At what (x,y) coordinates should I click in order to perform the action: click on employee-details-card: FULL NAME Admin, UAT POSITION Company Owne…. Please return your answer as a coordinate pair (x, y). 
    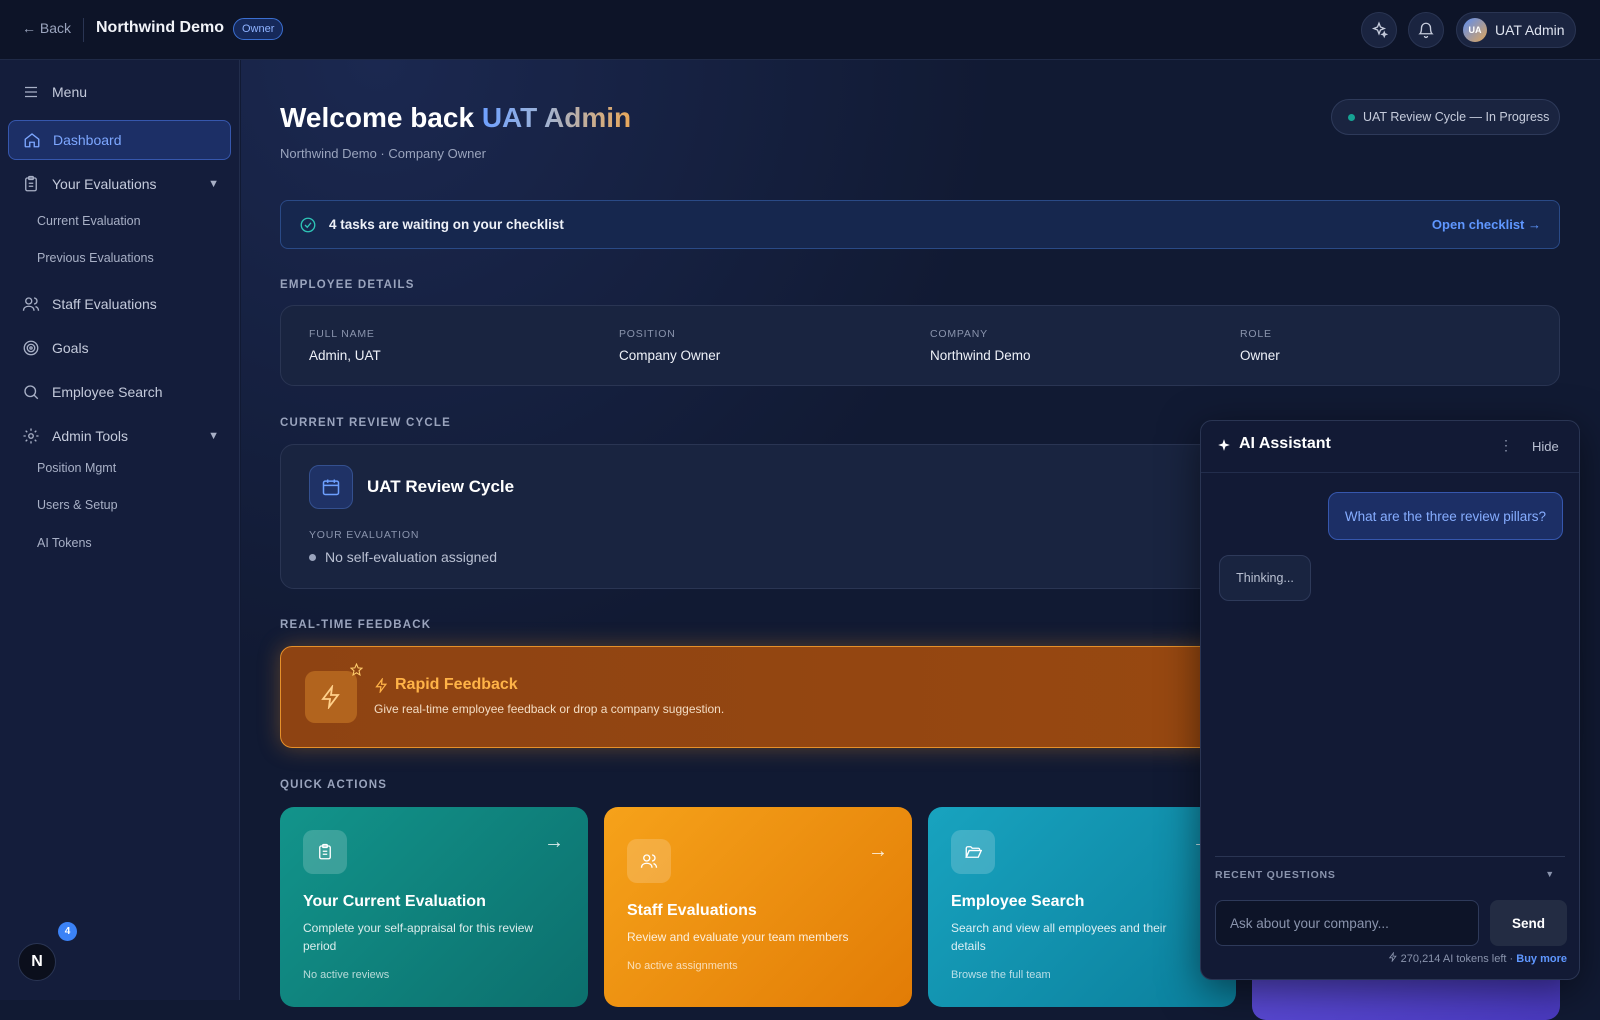
    Looking at the image, I should click on (920, 345).